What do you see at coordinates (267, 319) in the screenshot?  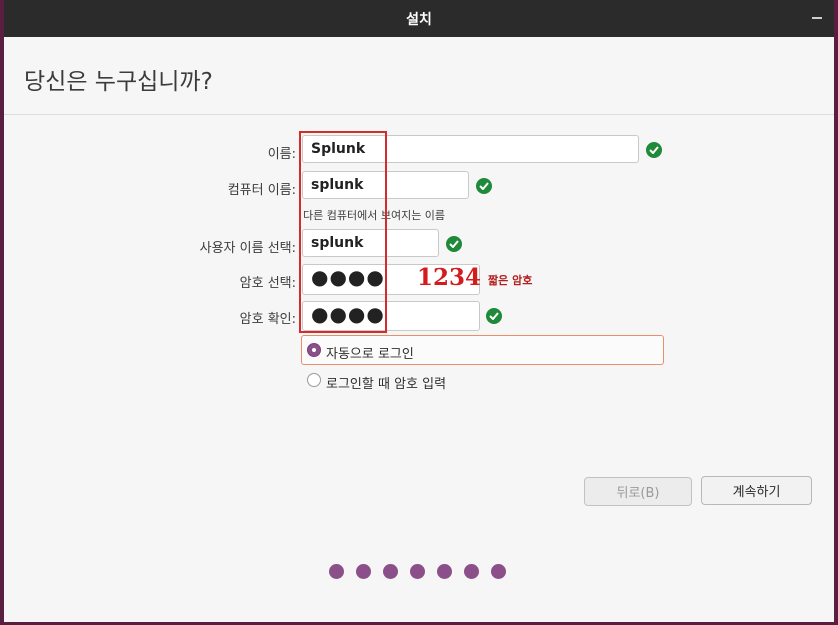 I see `confirm-password-label: 암호 확인:` at bounding box center [267, 319].